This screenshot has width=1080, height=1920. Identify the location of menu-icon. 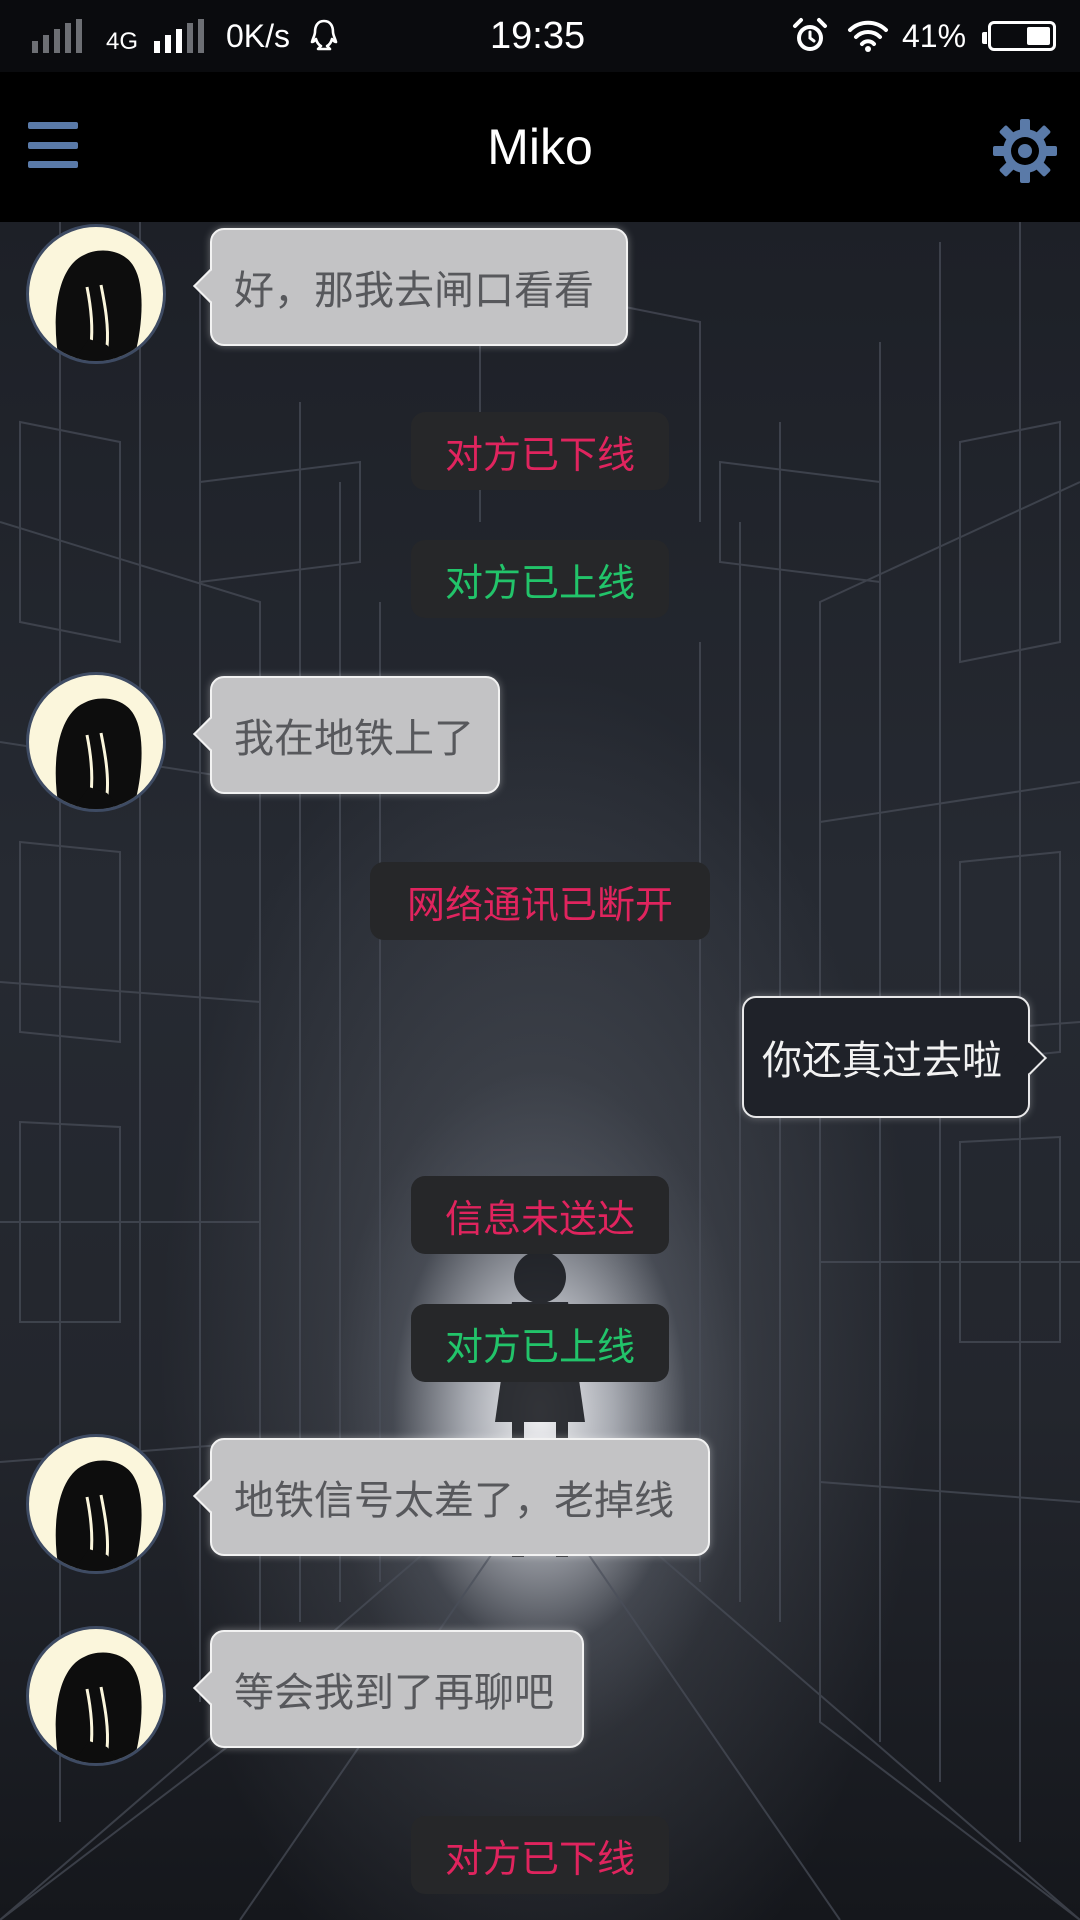
(53, 145).